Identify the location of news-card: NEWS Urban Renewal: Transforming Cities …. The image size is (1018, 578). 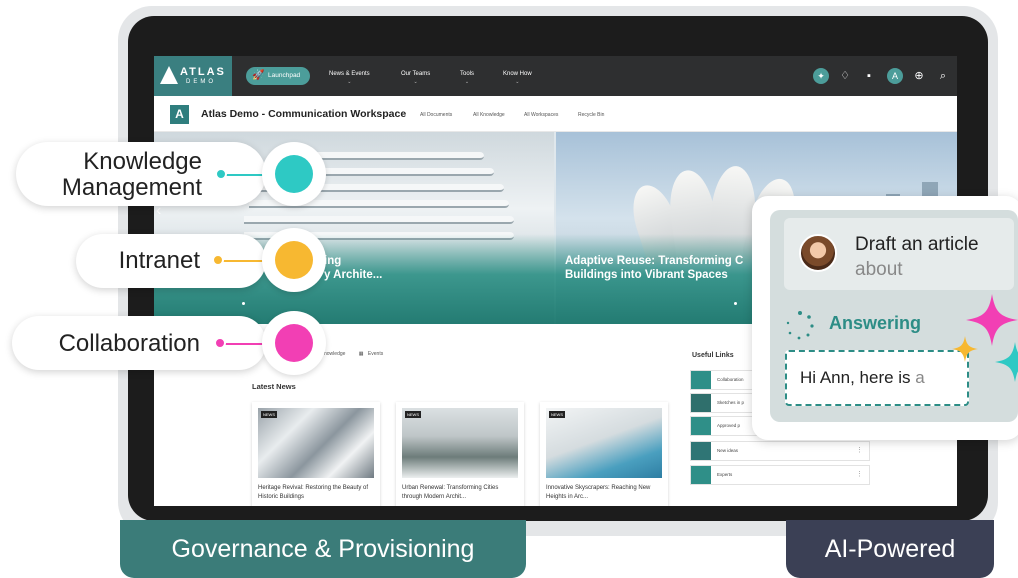
(460, 454).